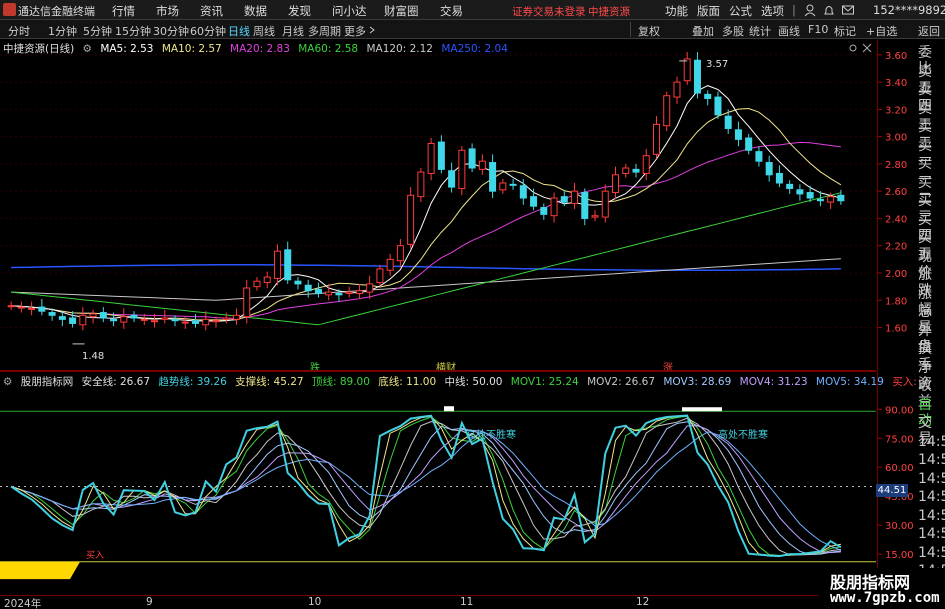  I want to click on current-value-badge: 44.51, so click(892, 490).